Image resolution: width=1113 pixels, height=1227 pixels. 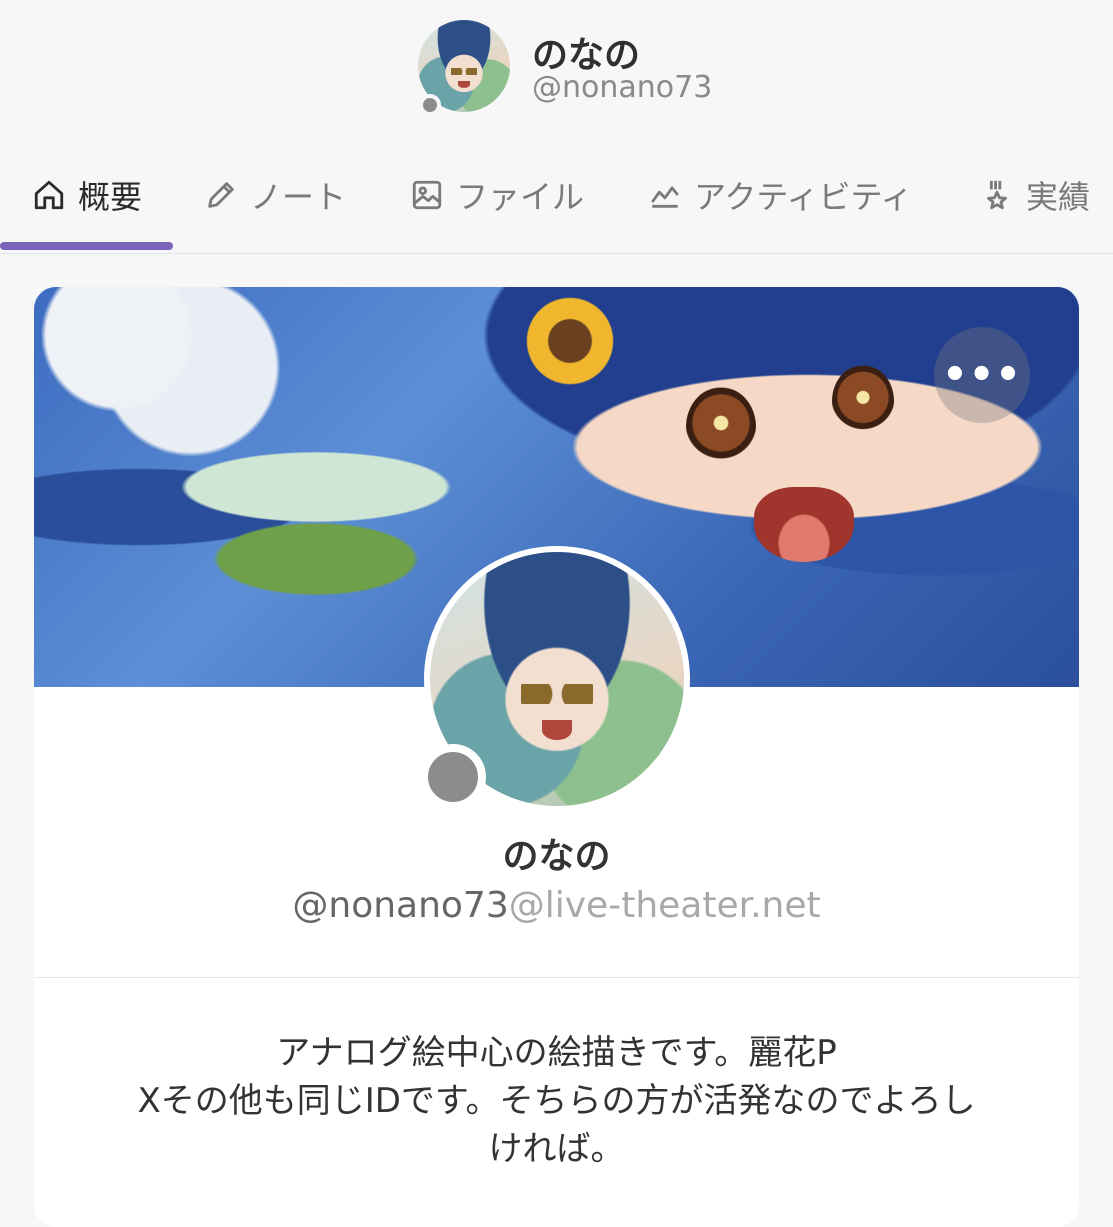 What do you see at coordinates (400, 905) in the screenshot?
I see `username-part: @nonano73` at bounding box center [400, 905].